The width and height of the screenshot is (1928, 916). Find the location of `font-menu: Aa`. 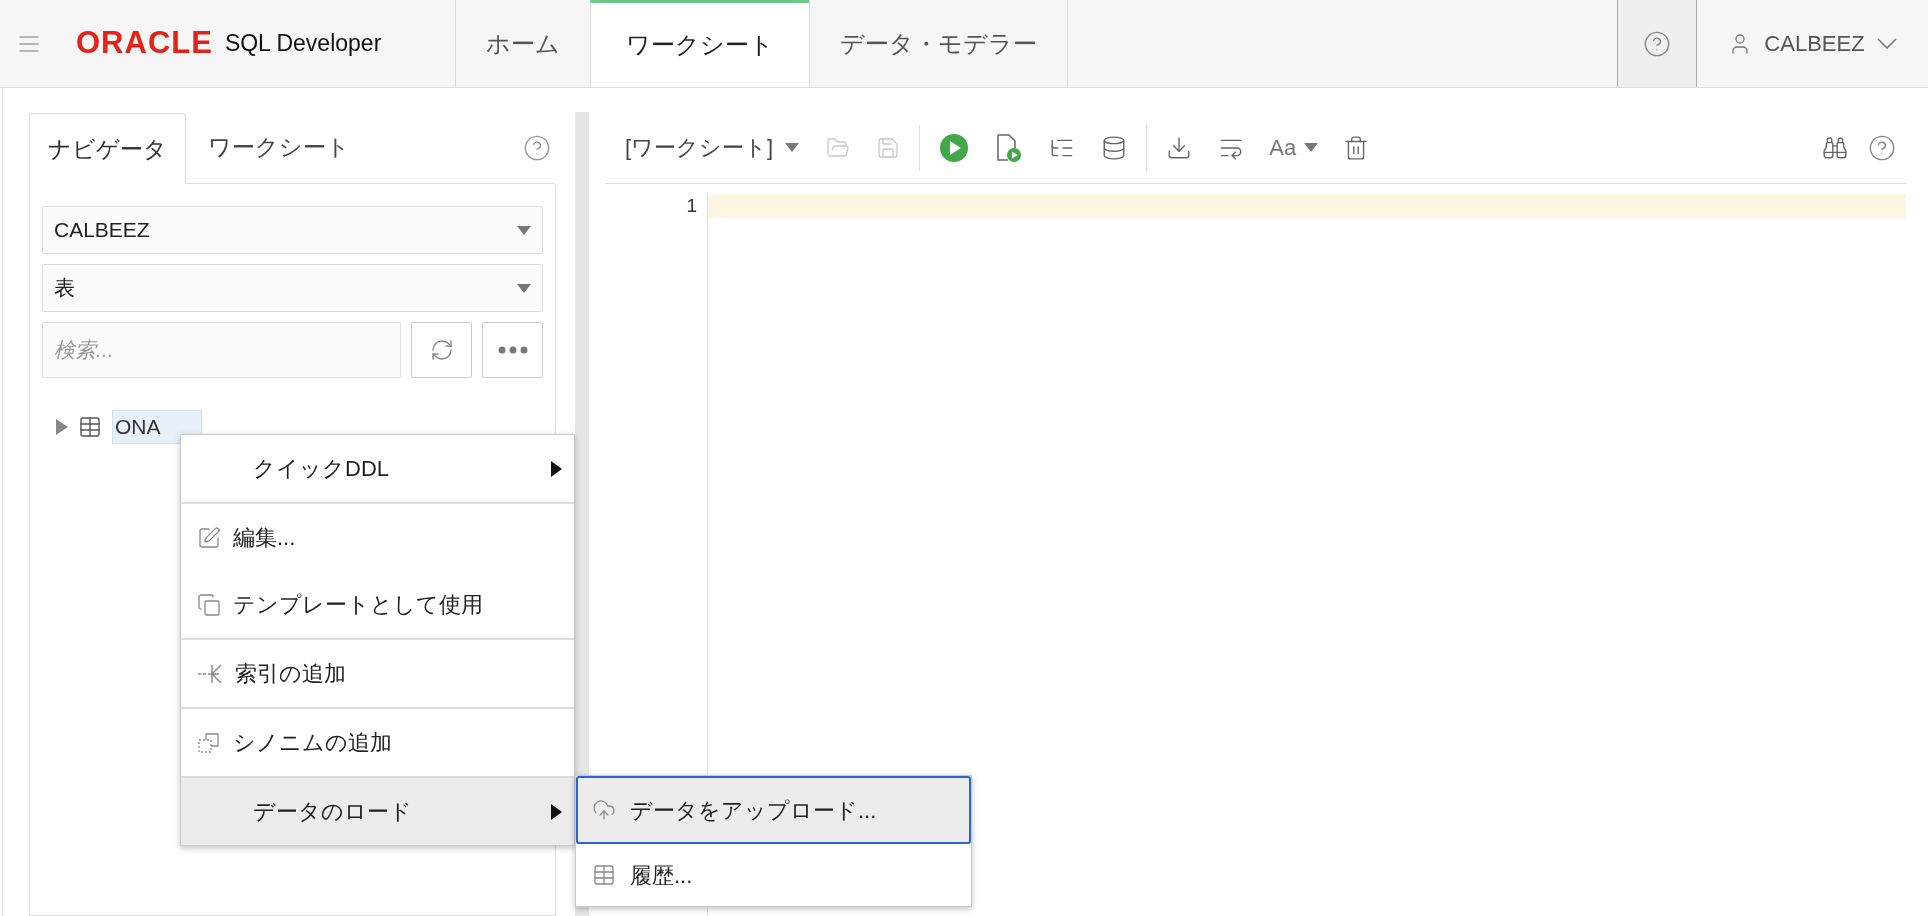

font-menu: Aa is located at coordinates (1294, 147).